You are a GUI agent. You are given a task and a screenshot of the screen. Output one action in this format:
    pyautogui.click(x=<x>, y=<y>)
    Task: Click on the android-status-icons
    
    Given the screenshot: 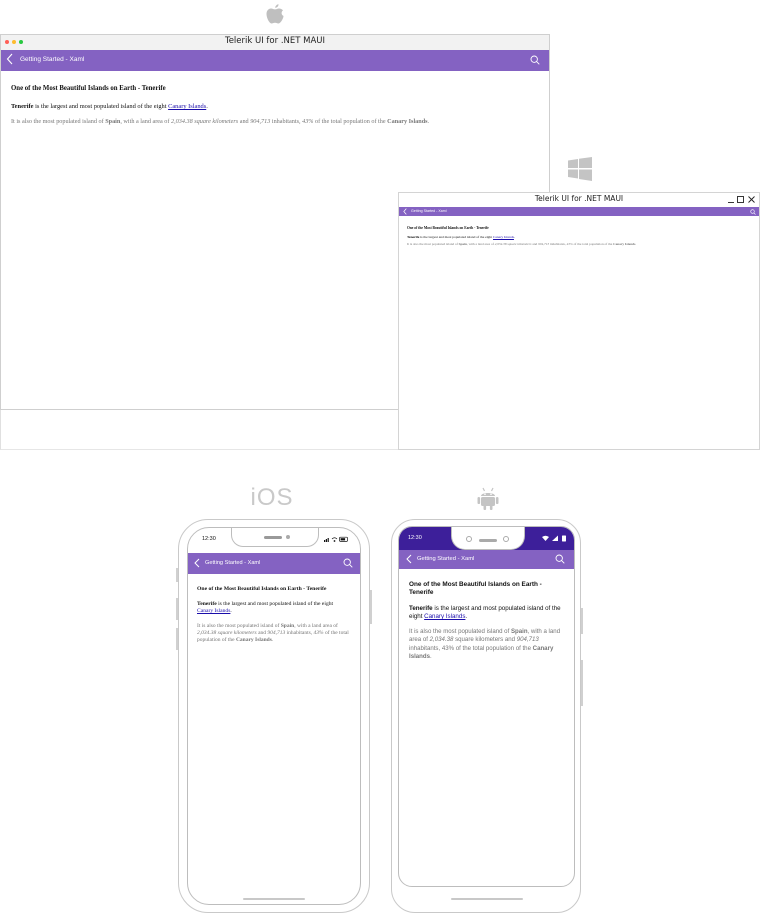 What is the action you would take?
    pyautogui.click(x=555, y=538)
    